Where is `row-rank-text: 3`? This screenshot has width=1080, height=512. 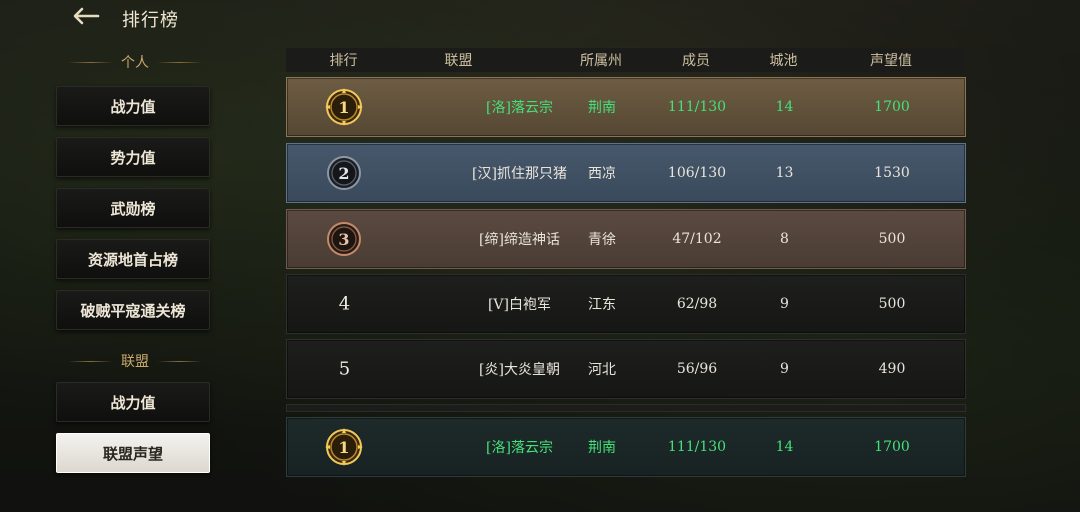 row-rank-text: 3 is located at coordinates (343, 239).